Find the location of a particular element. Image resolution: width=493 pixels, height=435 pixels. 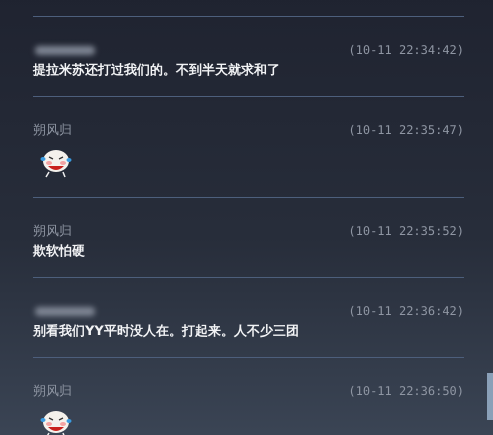

message-time: (10-11 22:35:52) is located at coordinates (406, 231).